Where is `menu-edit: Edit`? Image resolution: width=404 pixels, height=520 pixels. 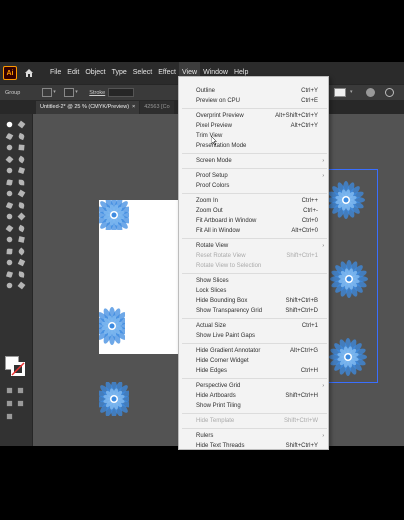 menu-edit: Edit is located at coordinates (73, 73).